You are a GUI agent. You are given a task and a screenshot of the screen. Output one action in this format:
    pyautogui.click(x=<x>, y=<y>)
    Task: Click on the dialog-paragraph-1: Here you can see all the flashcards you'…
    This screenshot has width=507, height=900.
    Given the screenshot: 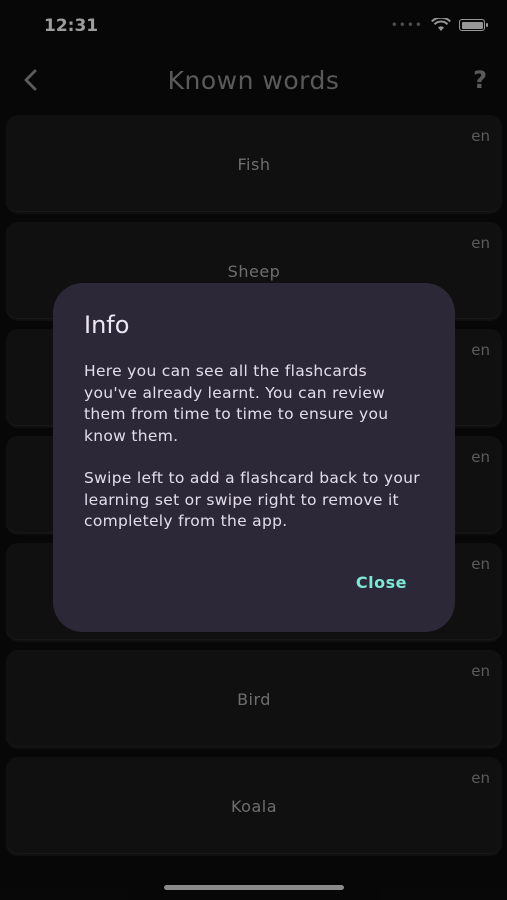 What is the action you would take?
    pyautogui.click(x=236, y=403)
    